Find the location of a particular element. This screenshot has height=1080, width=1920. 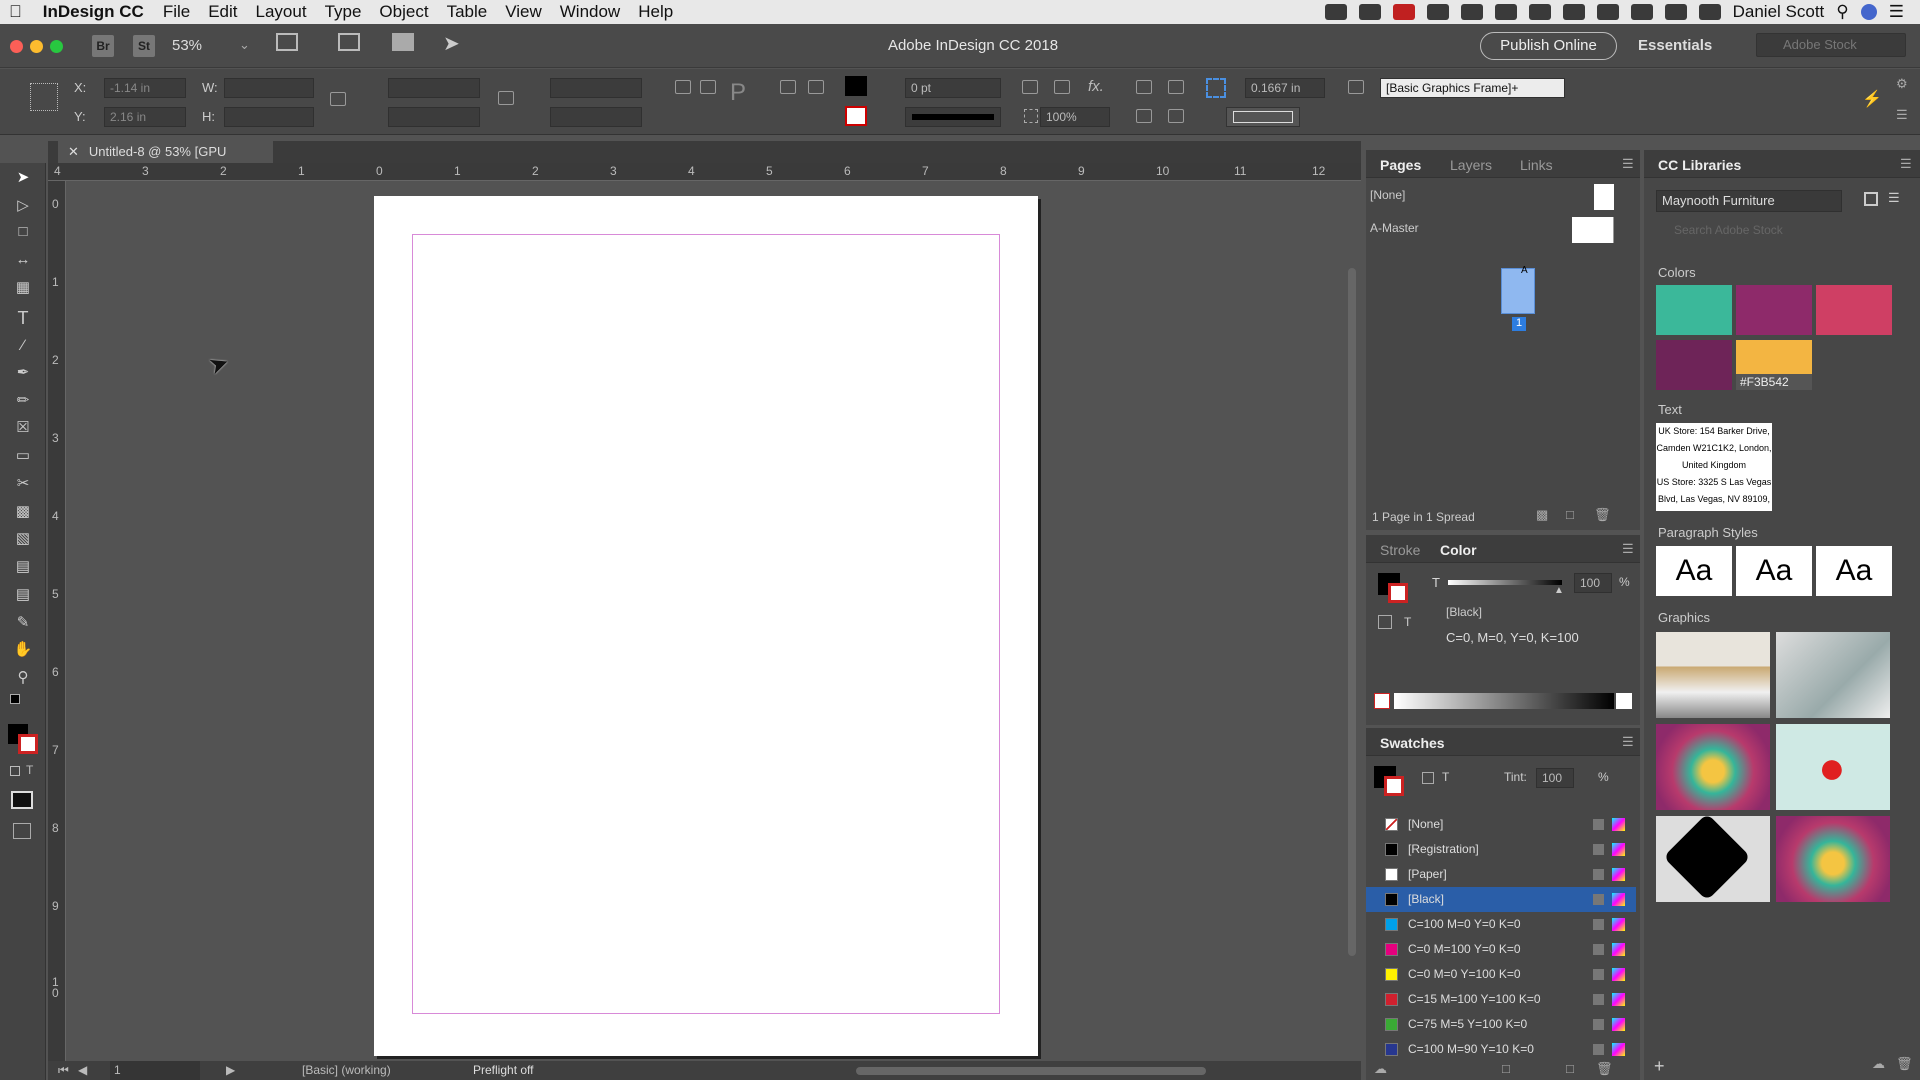

x-field: -1.14 in is located at coordinates (145, 88).